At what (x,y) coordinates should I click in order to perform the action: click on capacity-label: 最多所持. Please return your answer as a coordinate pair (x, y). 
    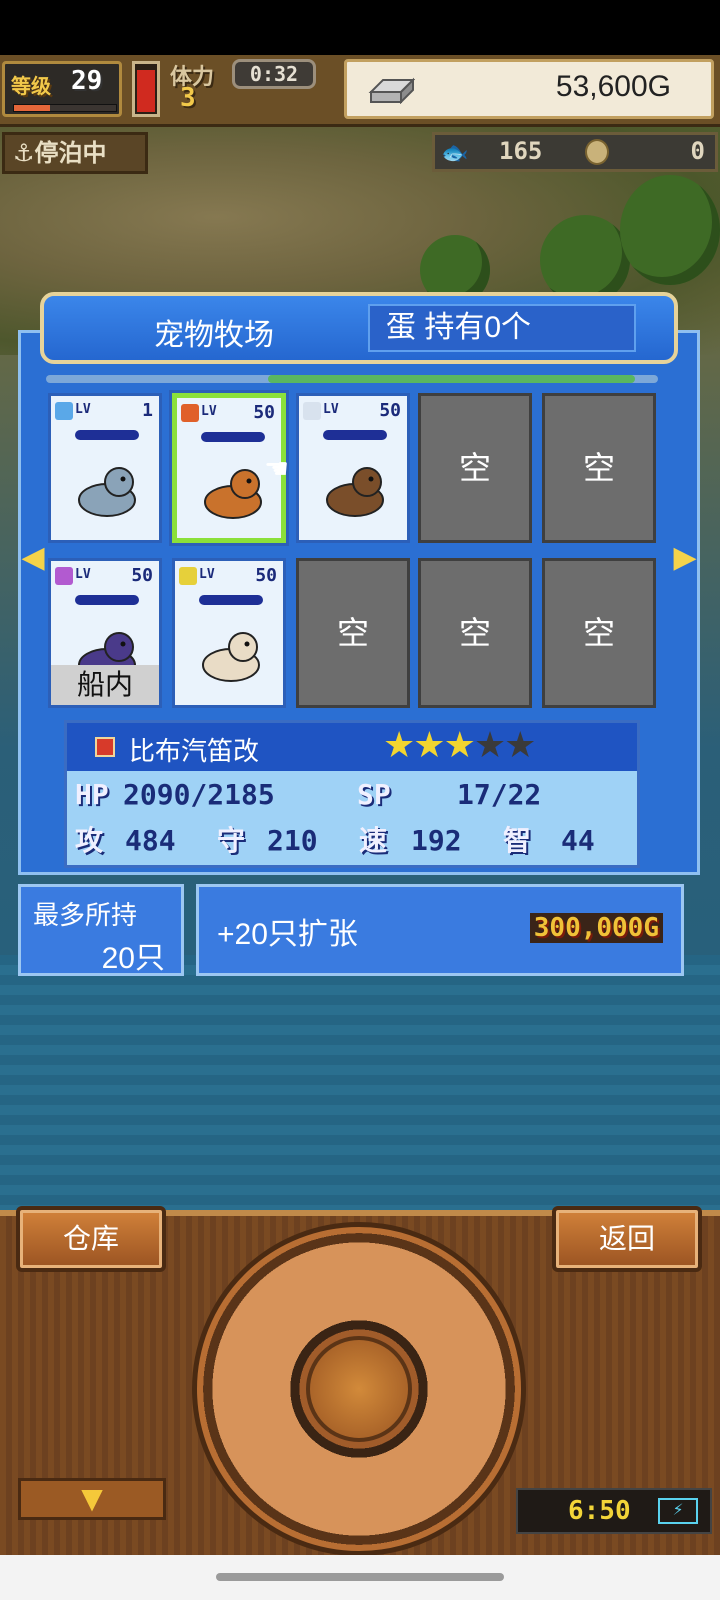
    Looking at the image, I should click on (85, 915).